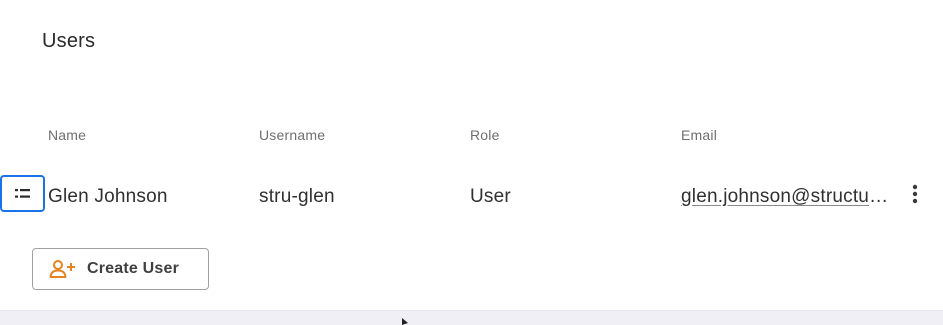 The image size is (943, 325). Describe the element at coordinates (67, 135) in the screenshot. I see `column-header-name: Name` at that location.